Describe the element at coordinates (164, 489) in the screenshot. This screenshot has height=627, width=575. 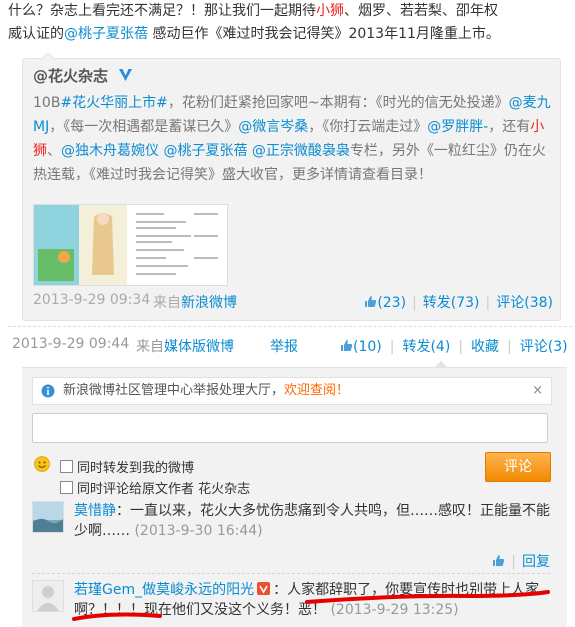
I see `checkbox-comment-author-label: 同时评论给原文作者 花火杂志` at that location.